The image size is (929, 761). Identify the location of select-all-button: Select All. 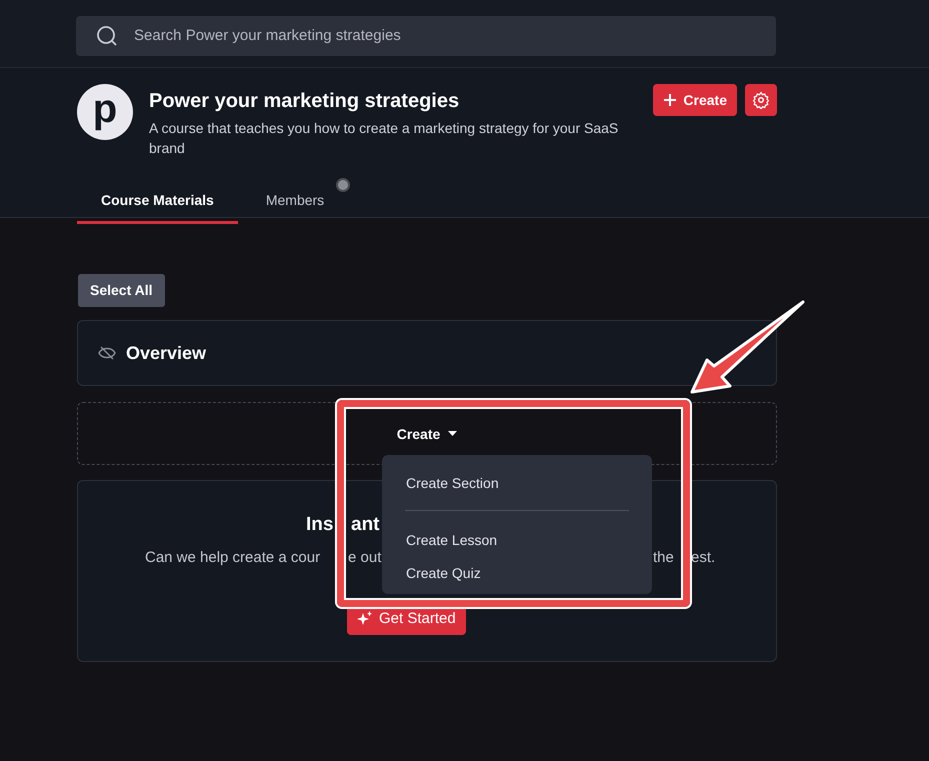
(121, 290).